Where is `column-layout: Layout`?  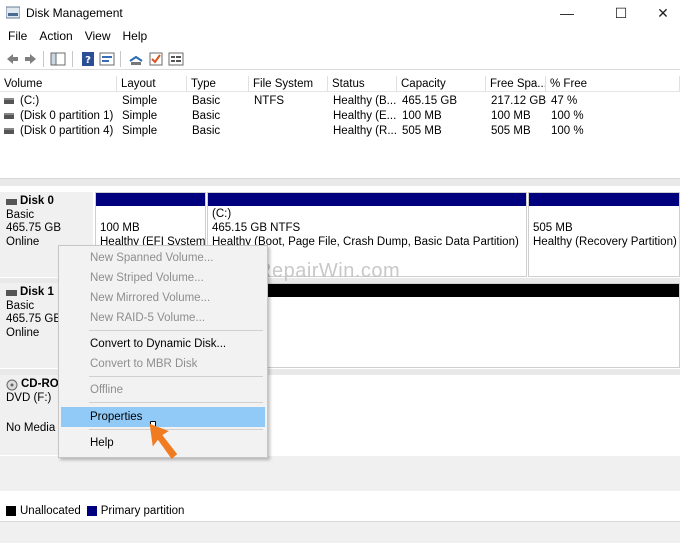 column-layout: Layout is located at coordinates (152, 84).